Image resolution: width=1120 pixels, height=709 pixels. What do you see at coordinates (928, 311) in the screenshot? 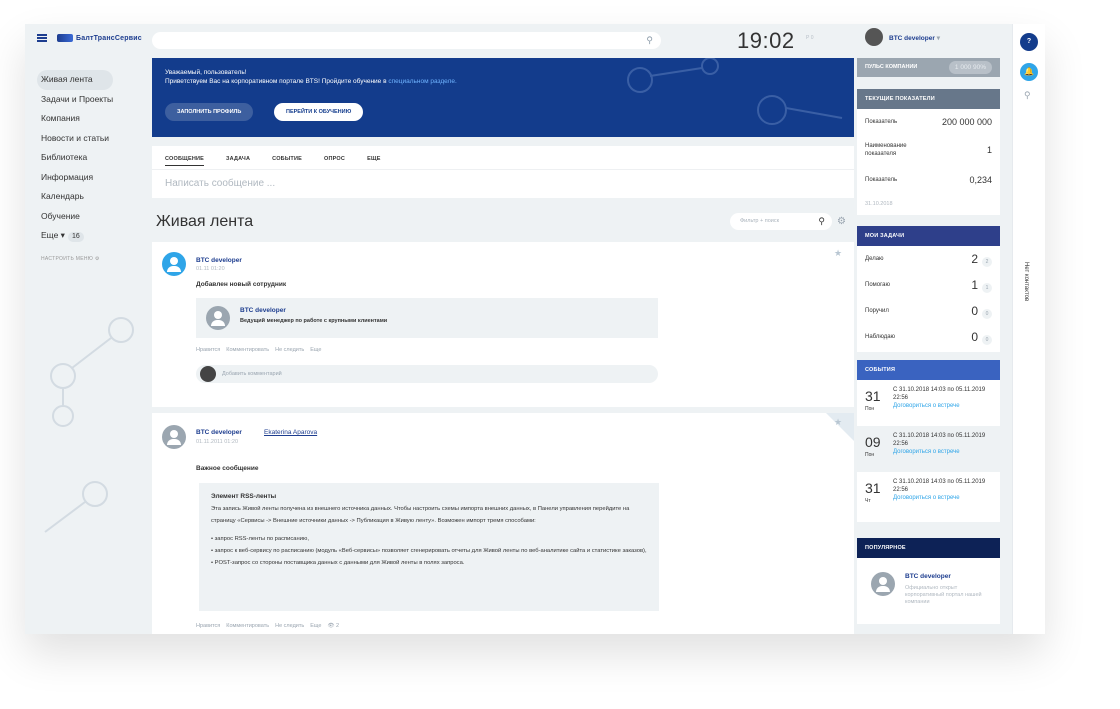
I see `task-row: Поручил 0 0` at bounding box center [928, 311].